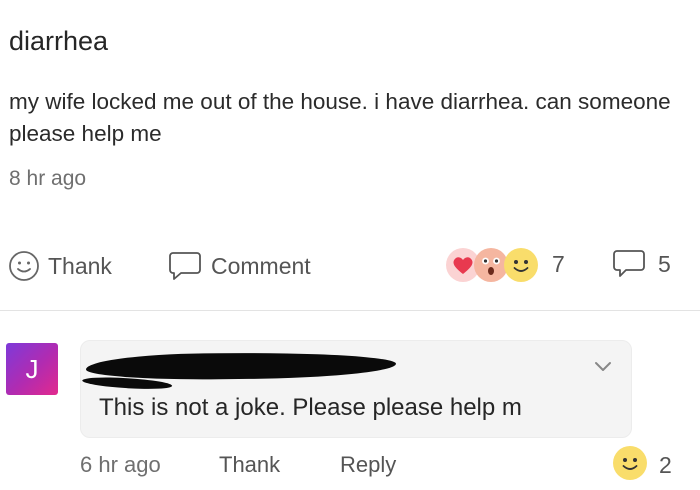 This screenshot has width=700, height=490. What do you see at coordinates (603, 366) in the screenshot?
I see `chevron-down-icon` at bounding box center [603, 366].